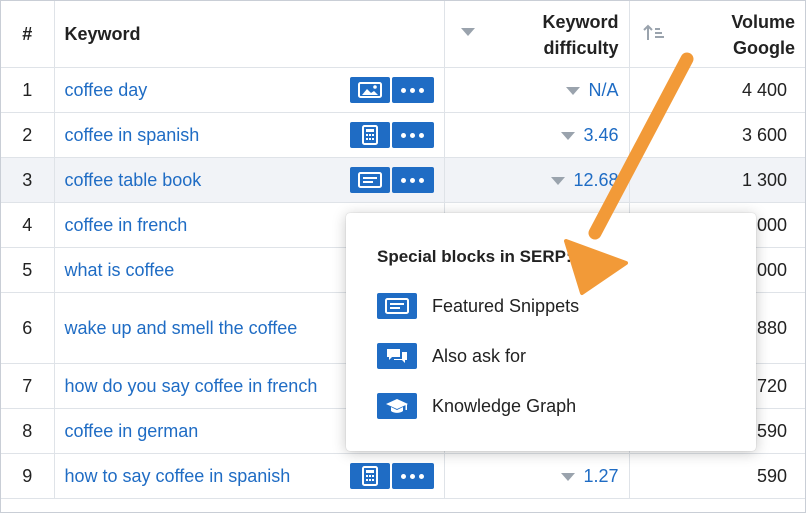 Image resolution: width=806 pixels, height=513 pixels. Describe the element at coordinates (590, 135) in the screenshot. I see `keyword-difficulty-value: 3.46` at that location.